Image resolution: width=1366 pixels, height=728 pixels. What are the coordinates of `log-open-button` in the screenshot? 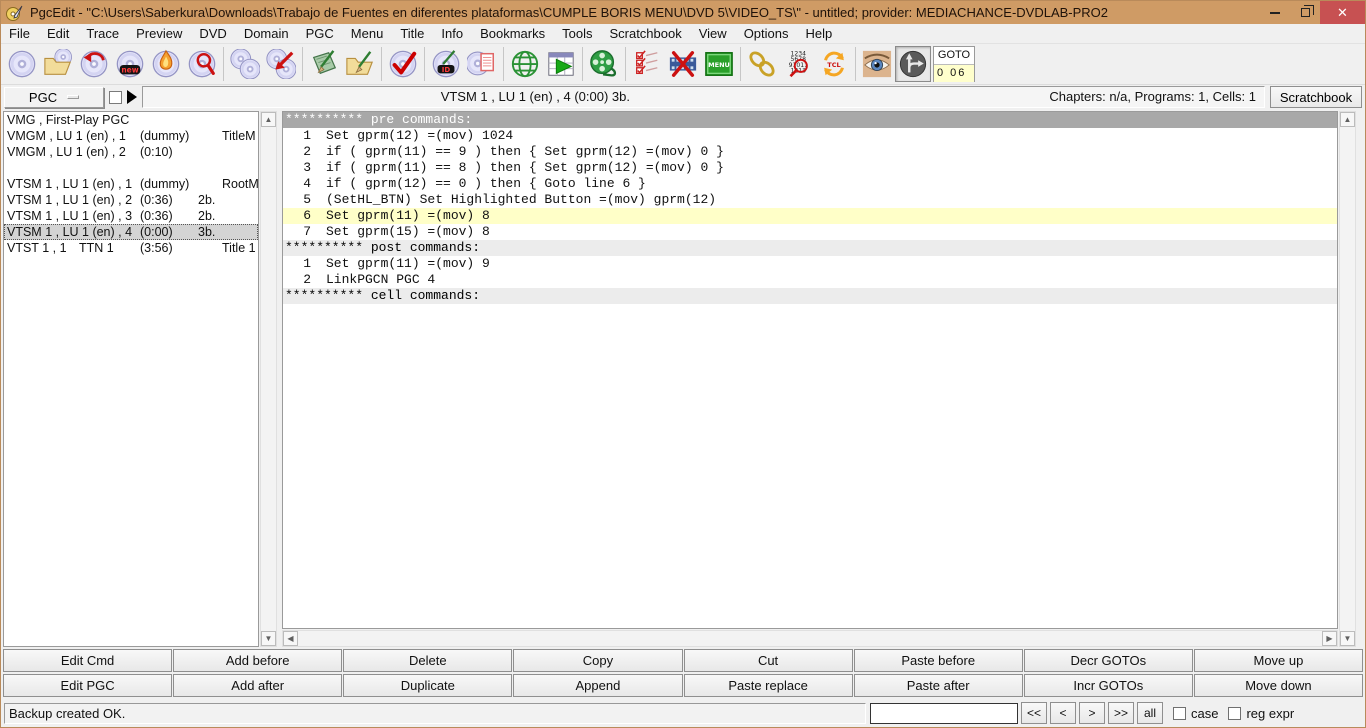 It's located at (360, 64).